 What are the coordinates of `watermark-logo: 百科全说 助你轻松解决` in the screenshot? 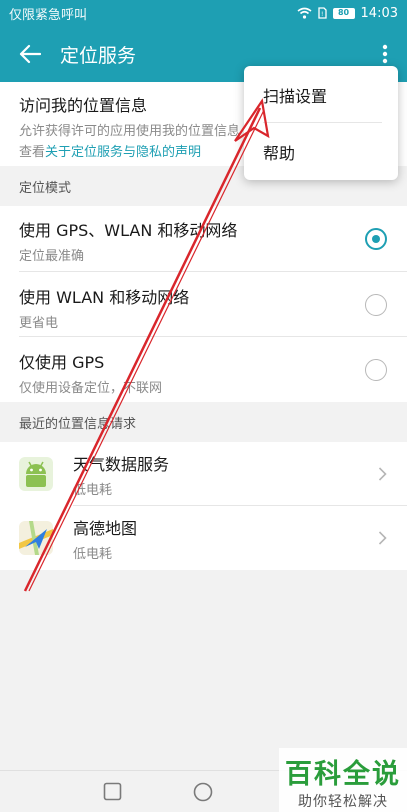 It's located at (343, 780).